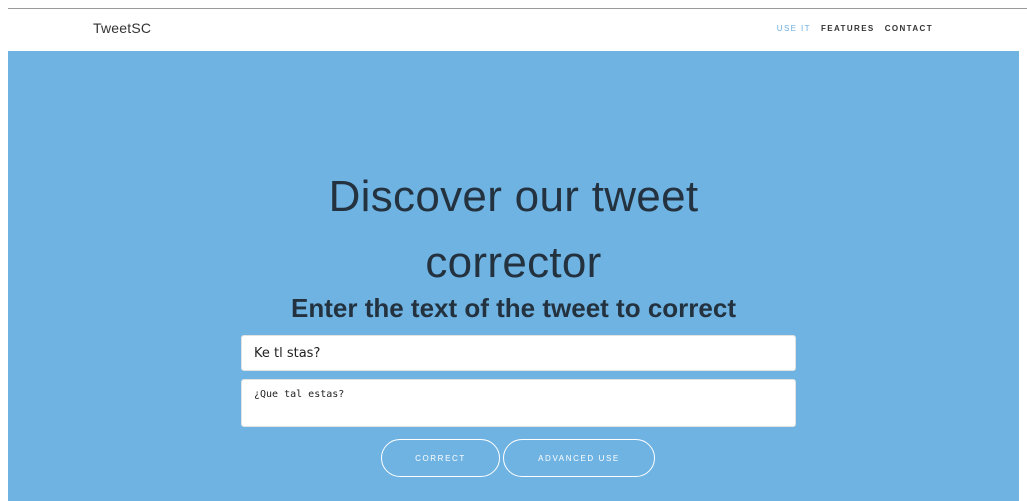 The image size is (1027, 501). I want to click on hero-title-line-2: corrector, so click(513, 262).